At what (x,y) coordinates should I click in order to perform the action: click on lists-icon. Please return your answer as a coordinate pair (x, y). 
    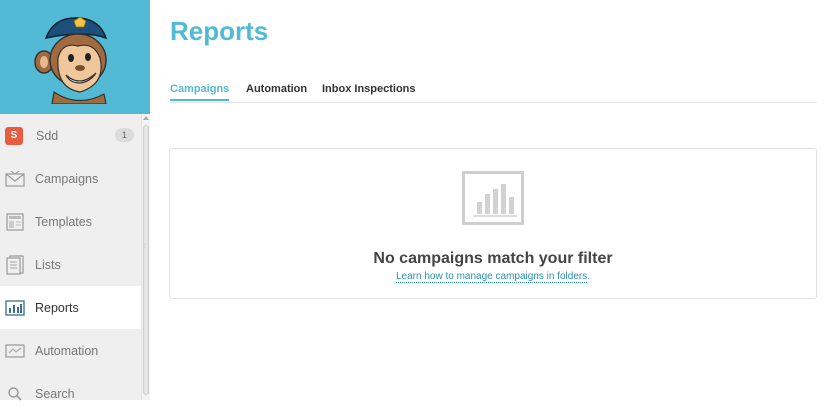
    Looking at the image, I should click on (15, 265).